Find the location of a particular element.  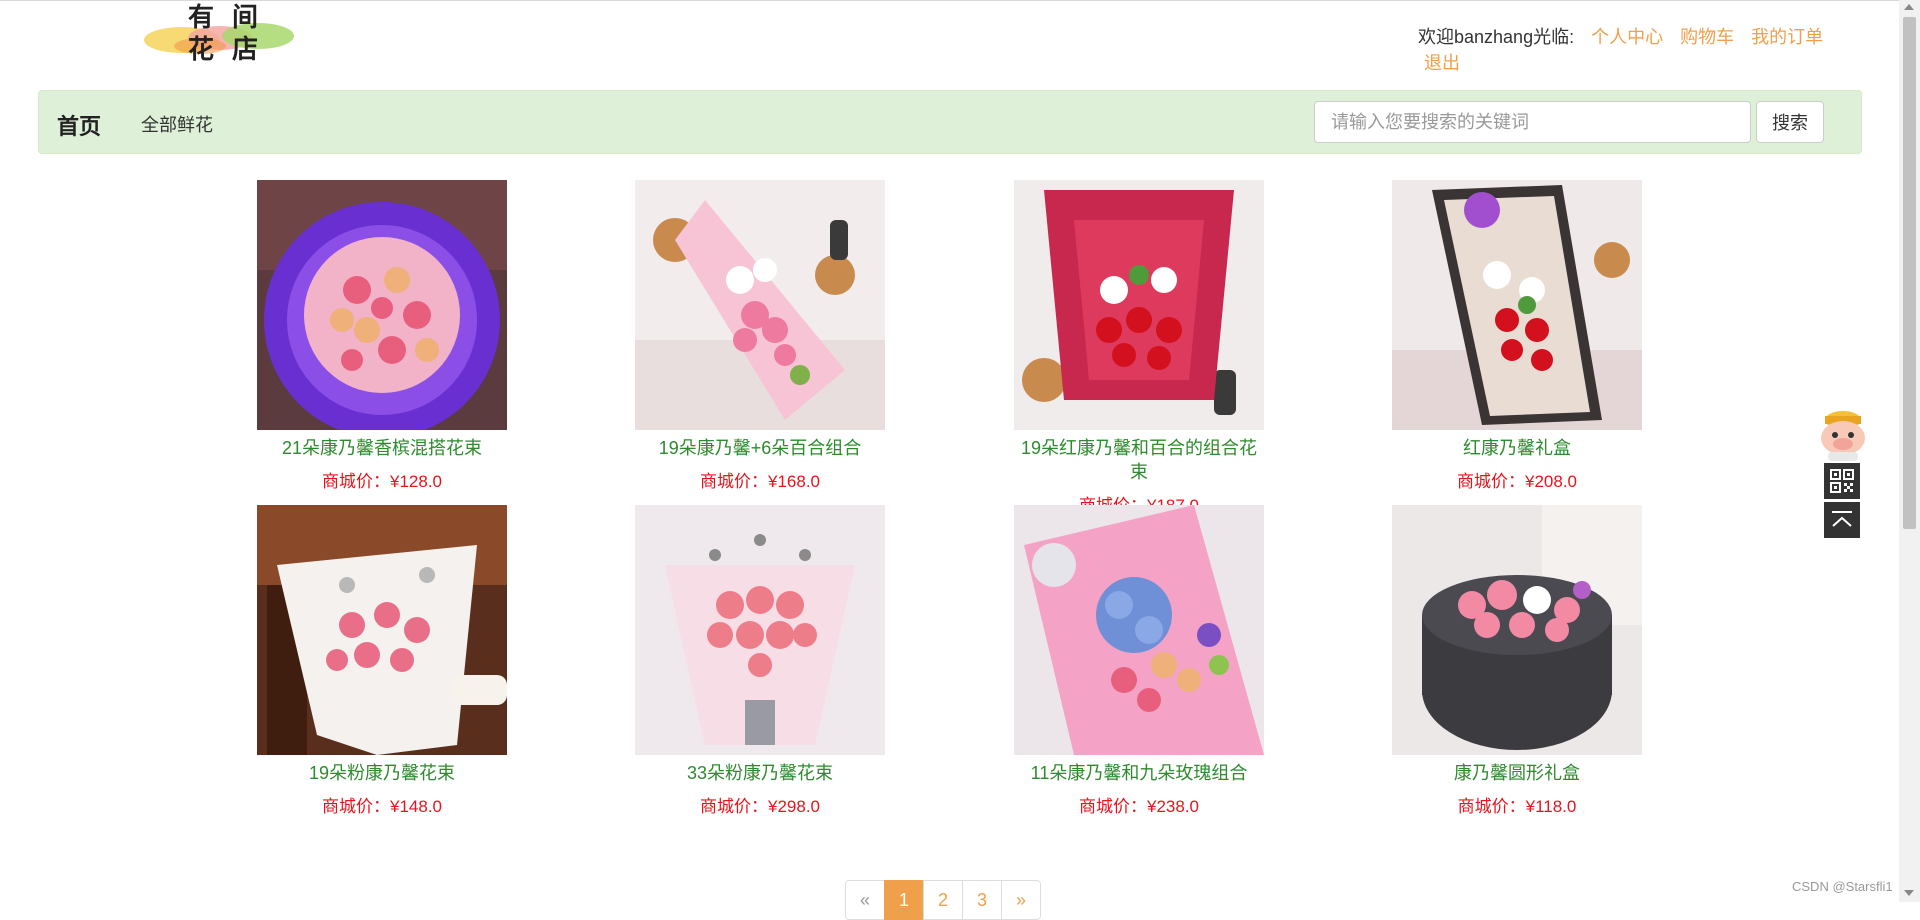

product-price: 商城价：¥148.0 is located at coordinates (382, 806).